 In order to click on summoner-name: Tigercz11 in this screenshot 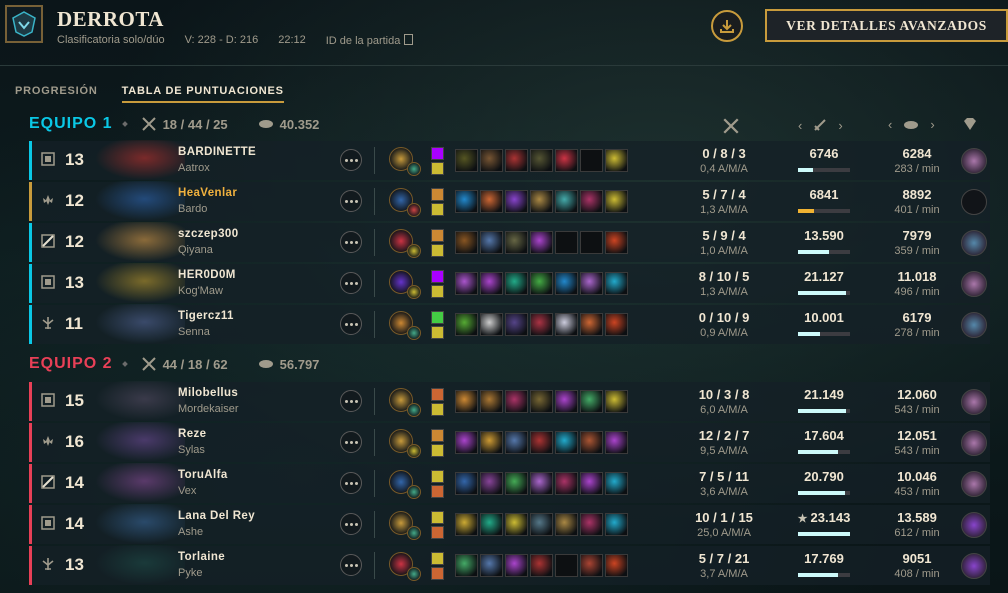, I will do `click(206, 316)`.